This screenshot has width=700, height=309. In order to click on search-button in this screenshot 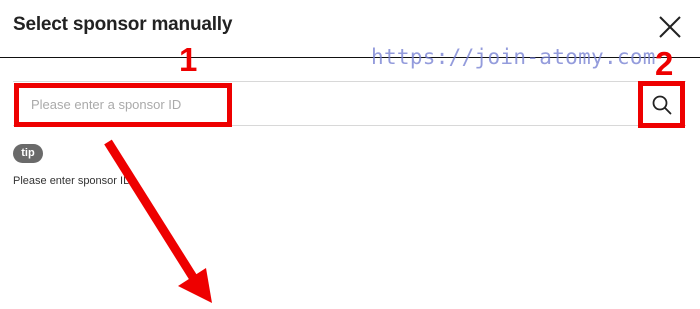, I will do `click(662, 105)`.